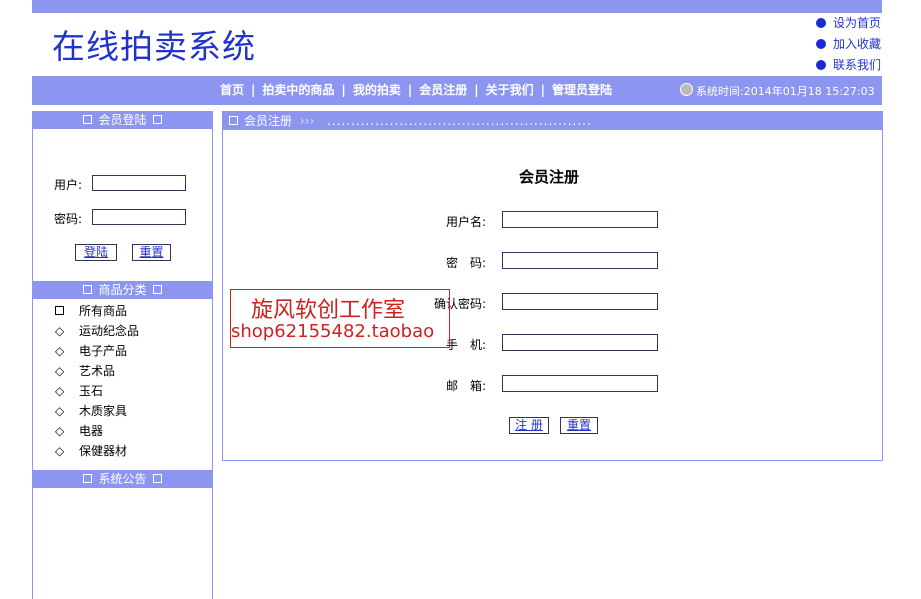 Image resolution: width=921 pixels, height=599 pixels. Describe the element at coordinates (122, 433) in the screenshot. I see `category-item: ◇ 电器` at that location.